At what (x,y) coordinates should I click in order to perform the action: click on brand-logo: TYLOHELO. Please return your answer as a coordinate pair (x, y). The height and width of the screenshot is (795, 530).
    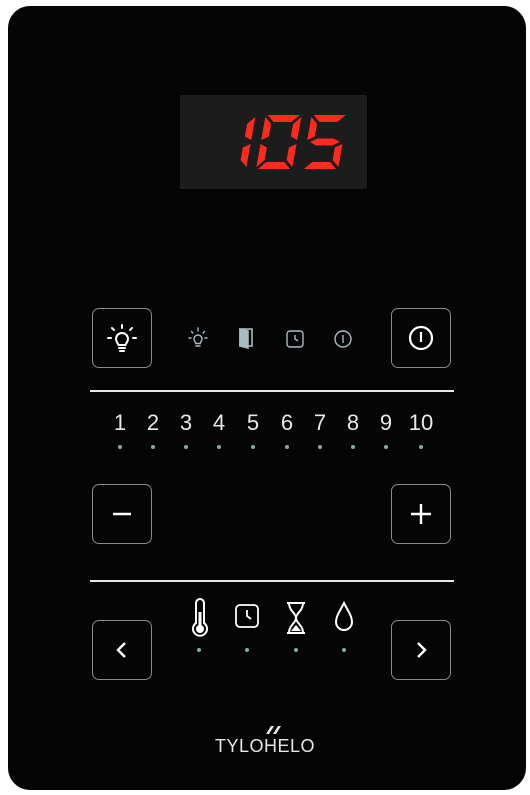
    Looking at the image, I should click on (265, 746).